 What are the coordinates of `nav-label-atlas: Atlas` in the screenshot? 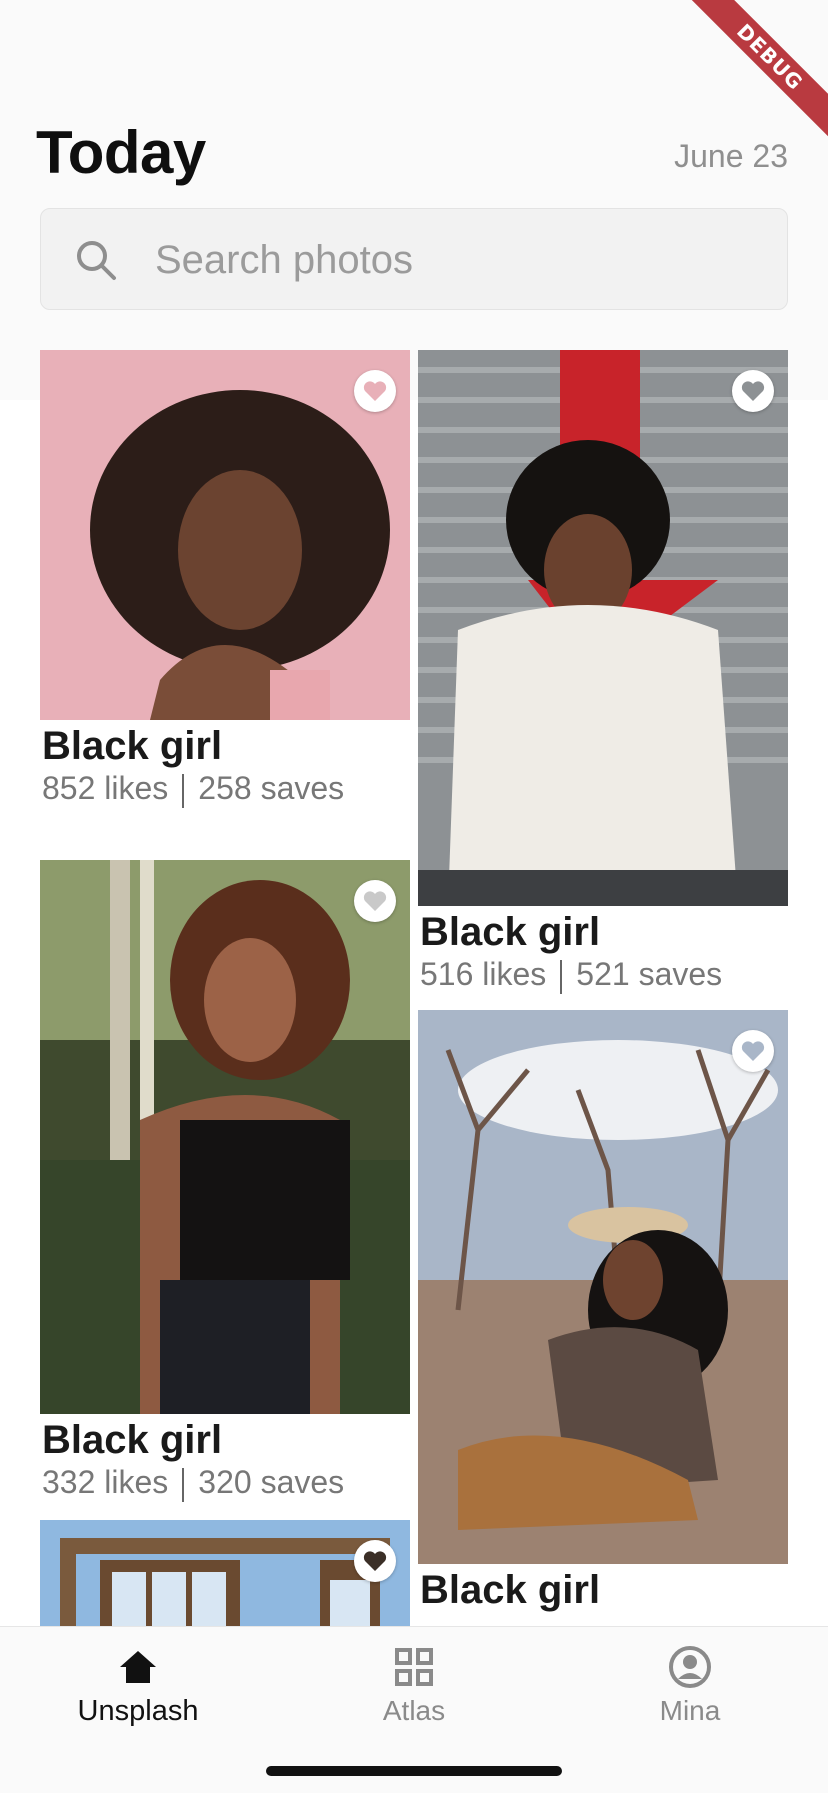 It's located at (414, 1710).